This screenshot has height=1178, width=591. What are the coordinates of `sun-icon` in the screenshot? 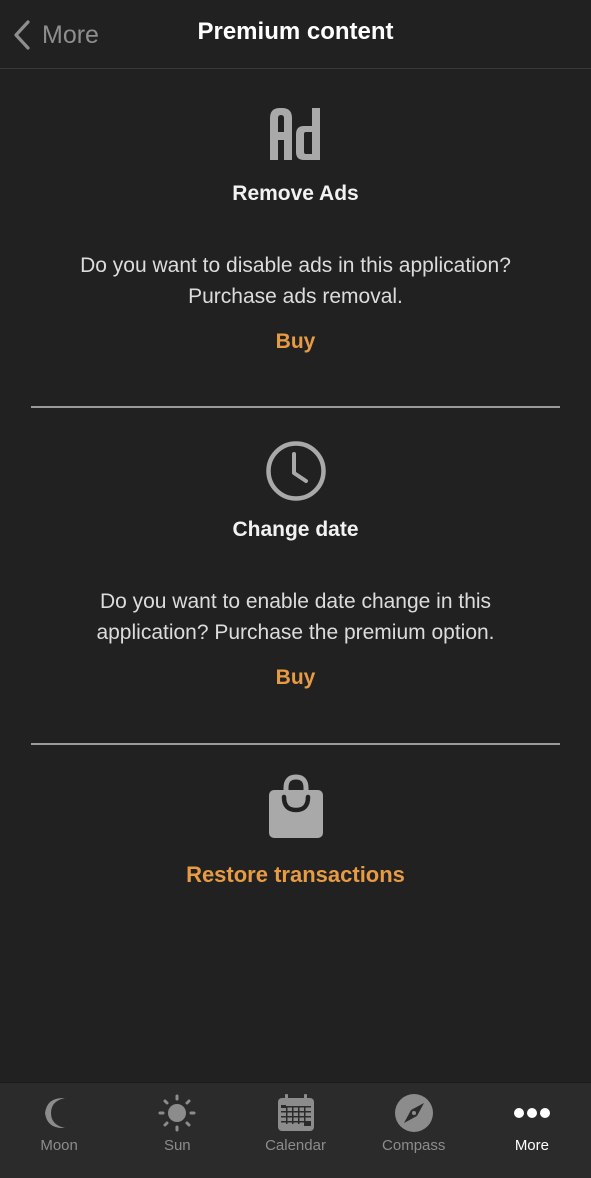 It's located at (177, 1113).